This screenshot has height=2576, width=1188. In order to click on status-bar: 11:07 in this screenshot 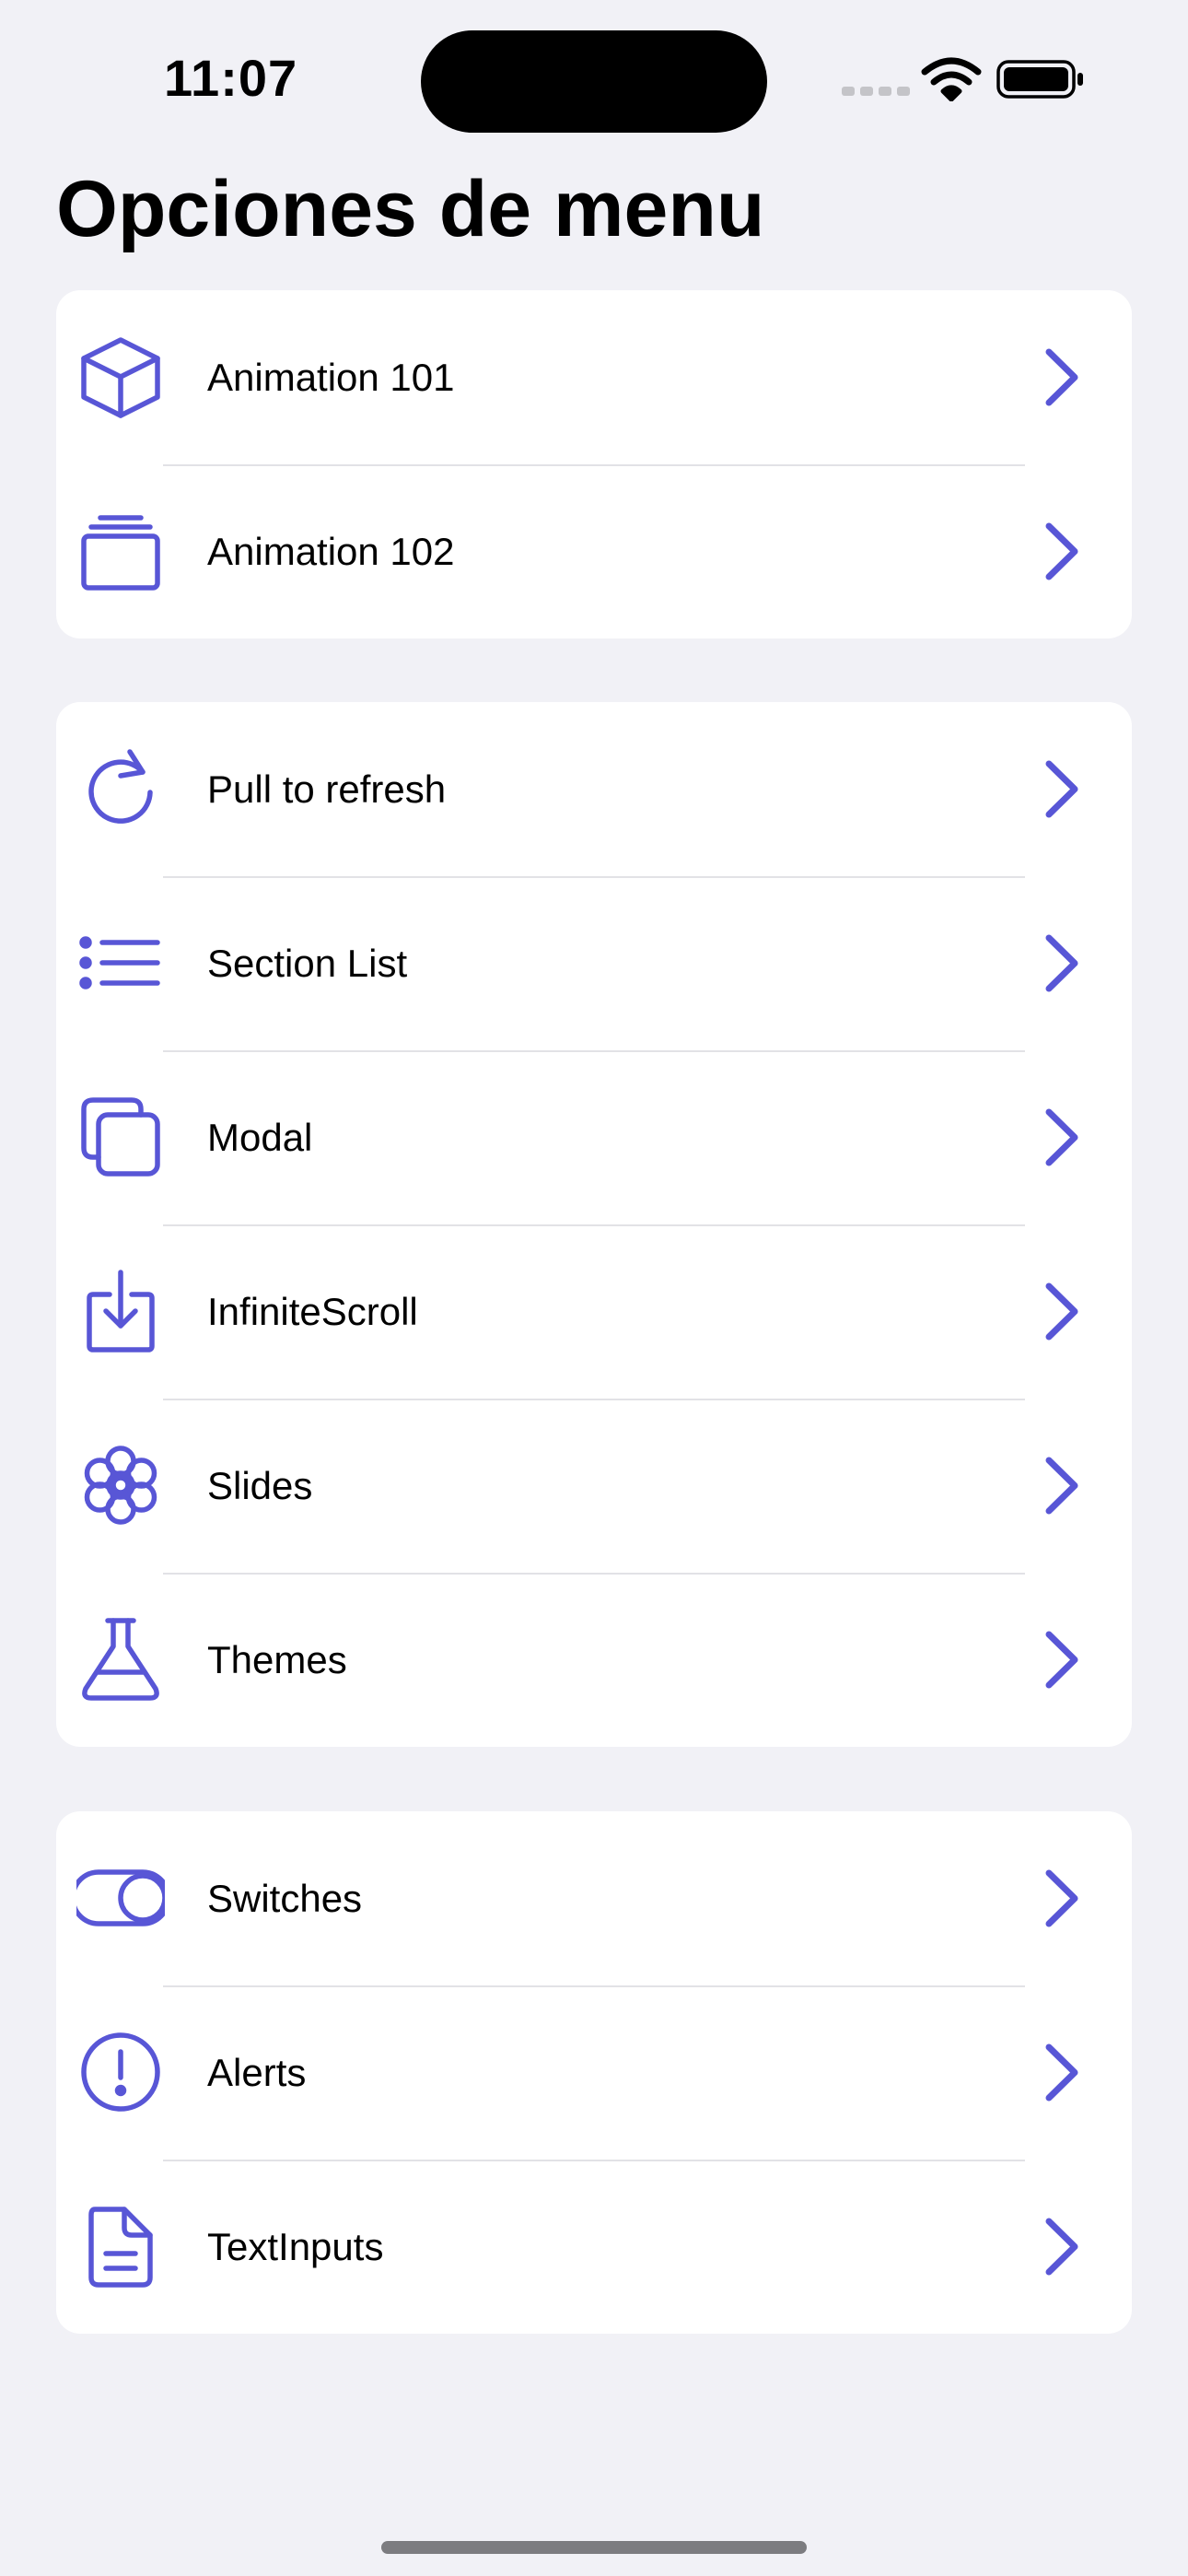, I will do `click(594, 73)`.